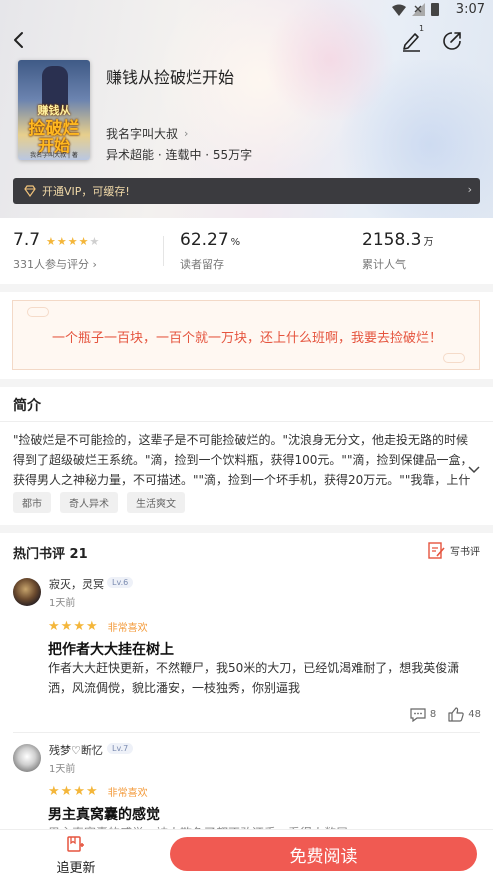  I want to click on status-bar: 3:07, so click(246, 11).